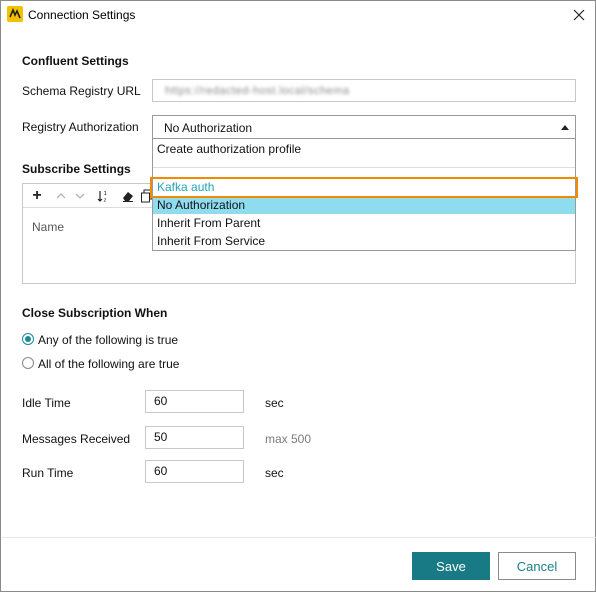 This screenshot has height=592, width=596. Describe the element at coordinates (15, 14) in the screenshot. I see `app-logo-icon` at that location.